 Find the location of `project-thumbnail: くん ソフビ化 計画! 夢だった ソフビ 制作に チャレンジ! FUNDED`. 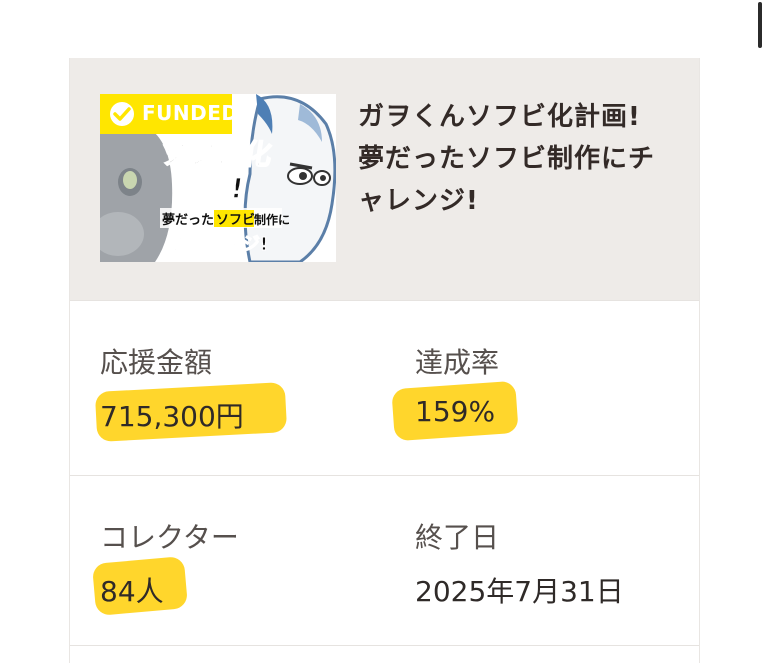

project-thumbnail: くん ソフビ化 計画! 夢だった ソフビ 制作に チャレンジ! FUNDED is located at coordinates (218, 178).